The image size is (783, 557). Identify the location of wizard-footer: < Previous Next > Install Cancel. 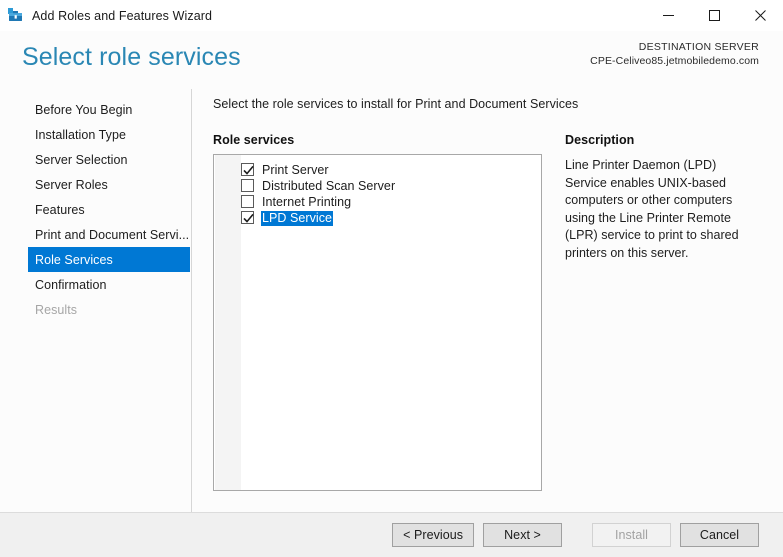
(391, 534).